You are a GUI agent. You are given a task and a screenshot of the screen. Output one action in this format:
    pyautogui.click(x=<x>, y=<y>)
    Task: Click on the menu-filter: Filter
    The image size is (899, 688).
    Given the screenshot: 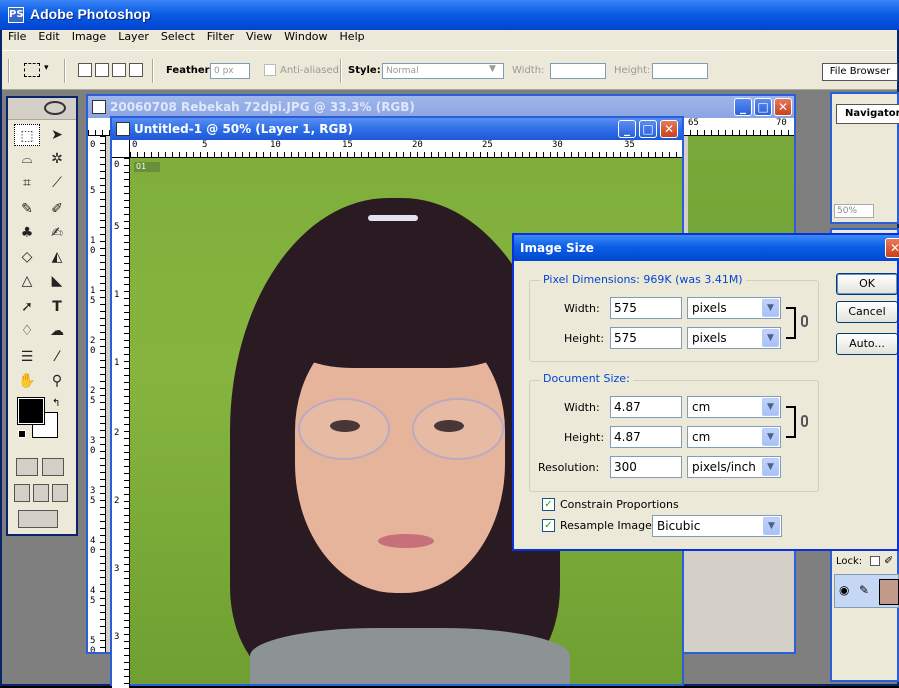 What is the action you would take?
    pyautogui.click(x=220, y=36)
    